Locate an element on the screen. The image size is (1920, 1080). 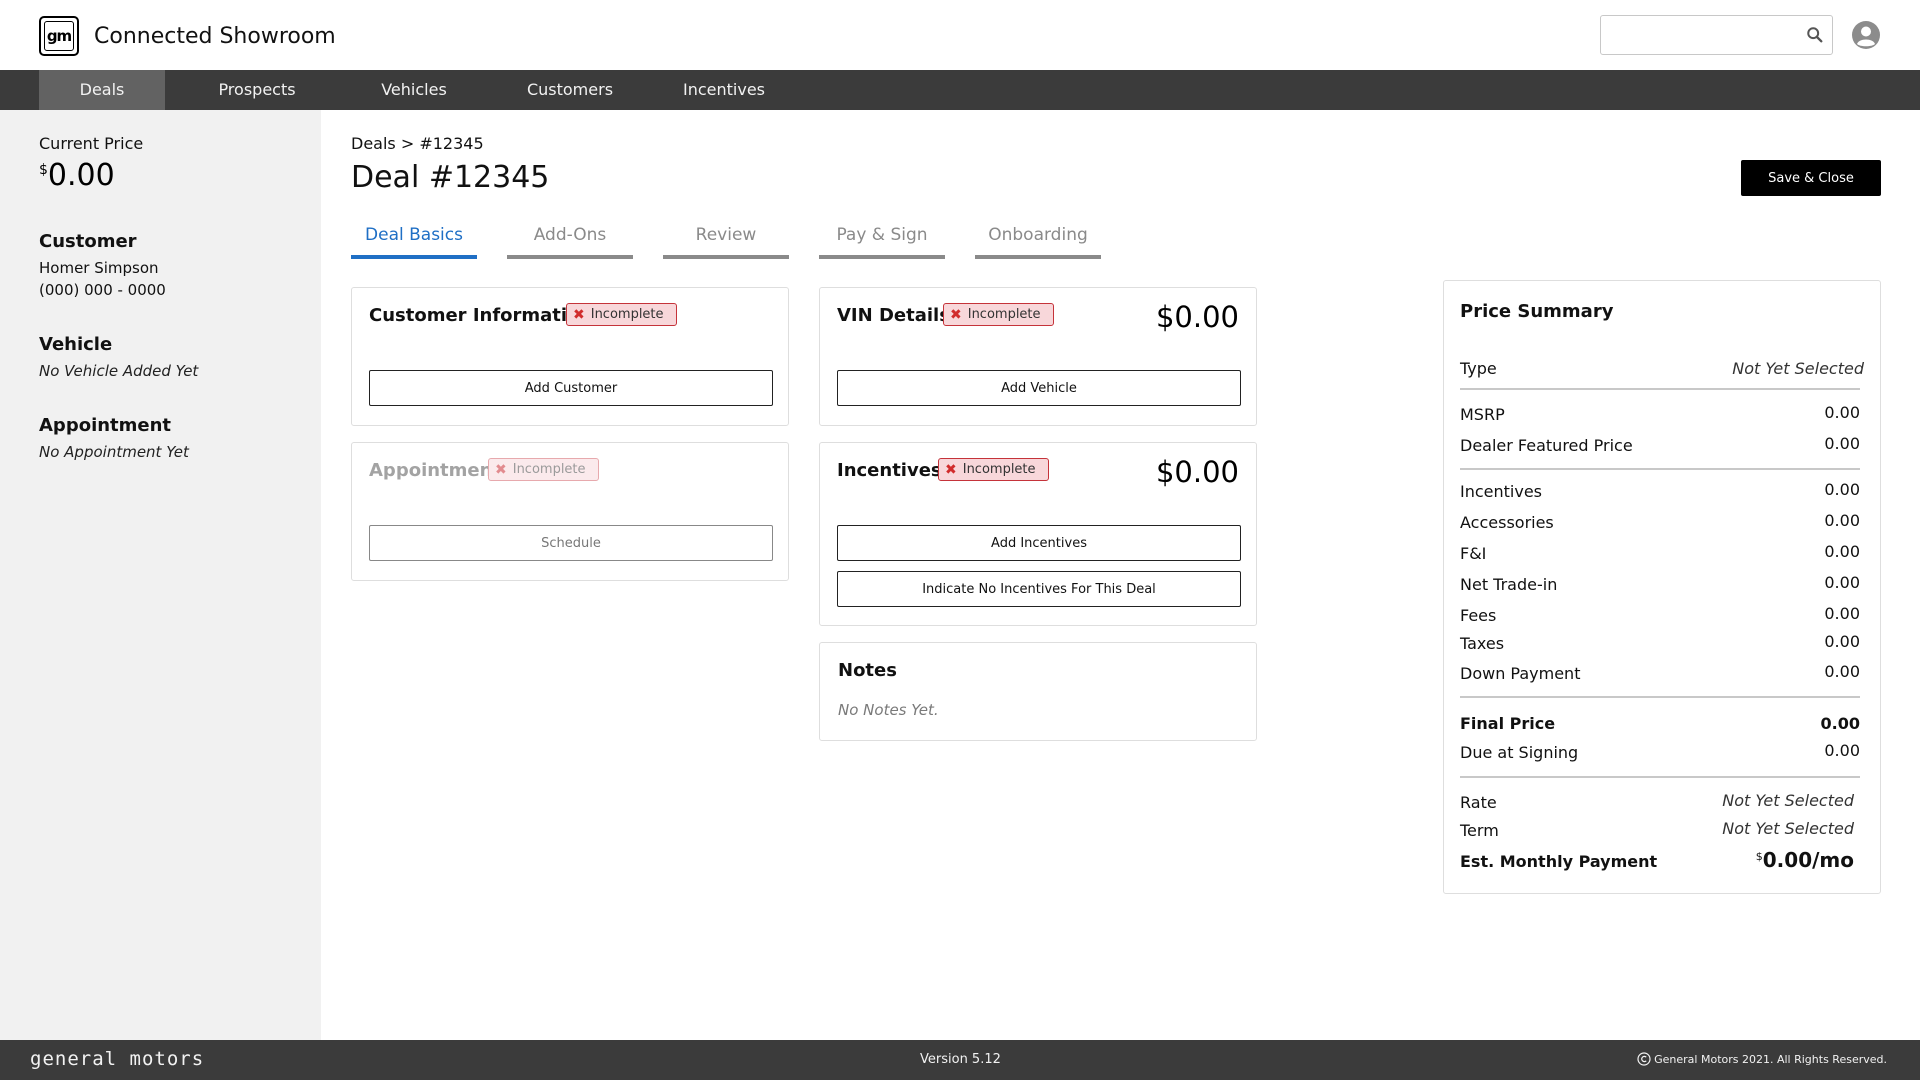
nav-item-vehicles: Vehicles is located at coordinates (414, 90).